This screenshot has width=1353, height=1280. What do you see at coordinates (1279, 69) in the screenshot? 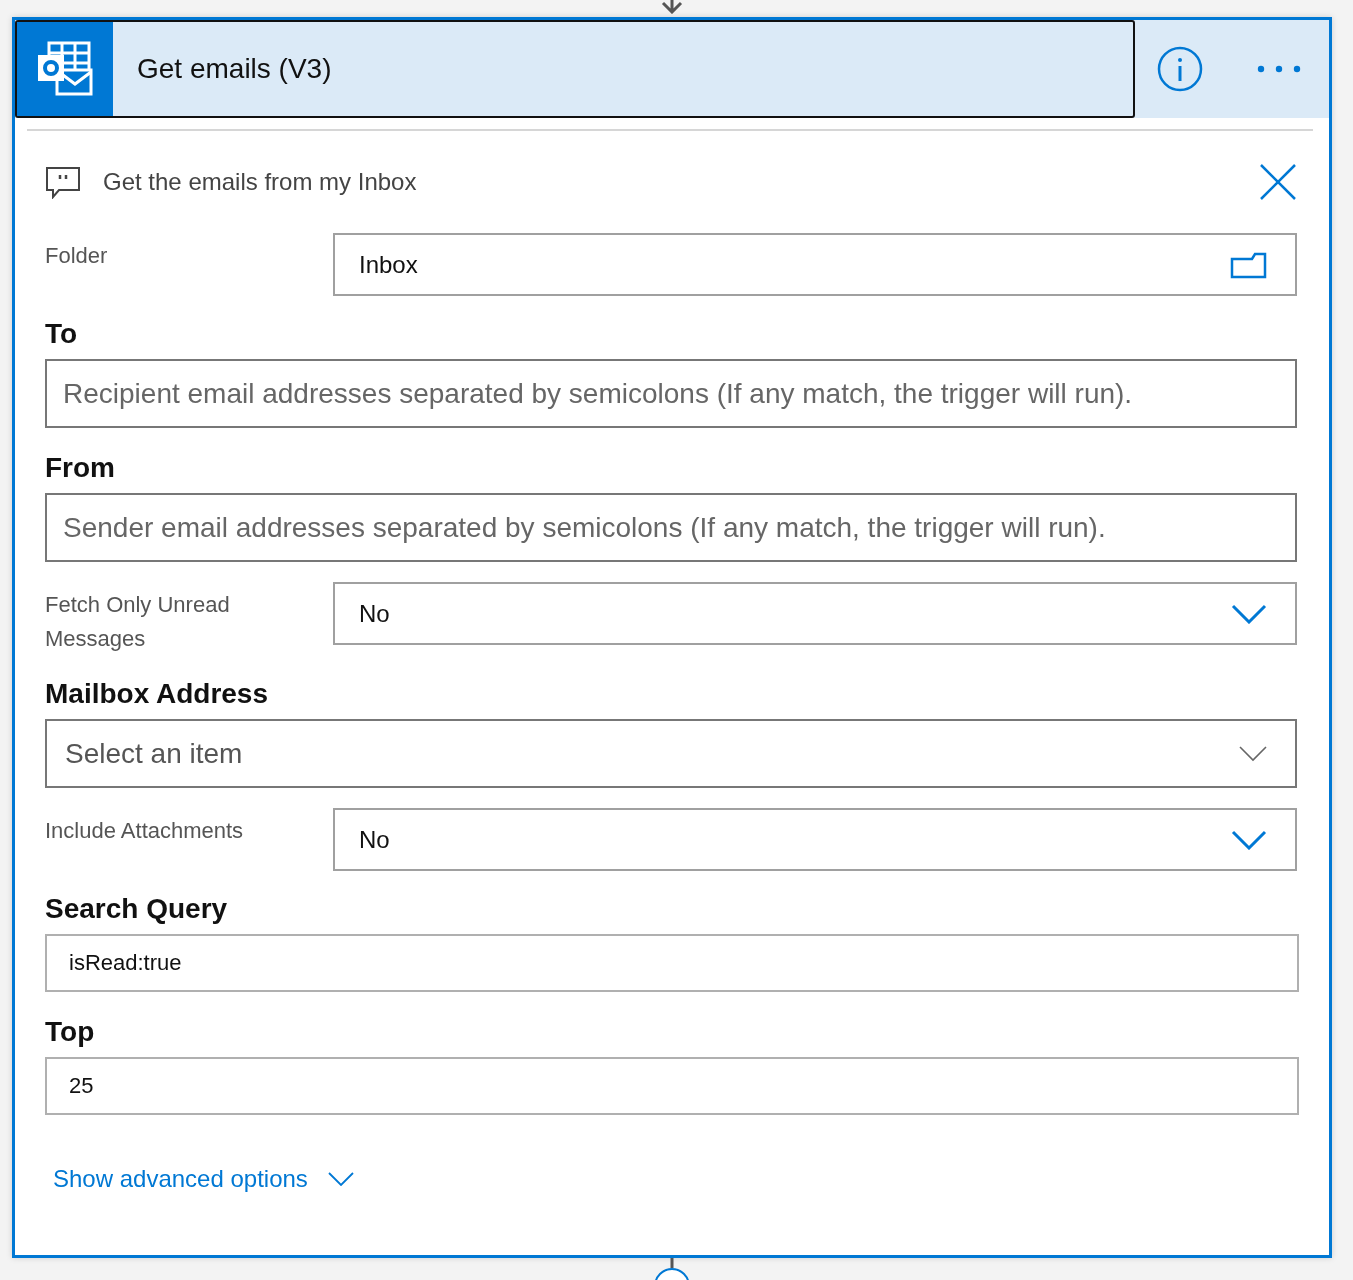
I see `more-options-icon` at bounding box center [1279, 69].